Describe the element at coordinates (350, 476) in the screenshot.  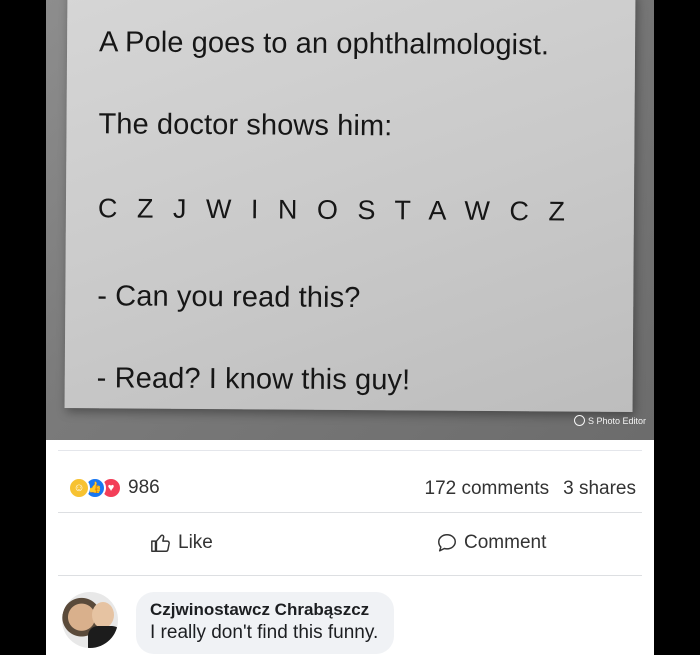
I see `post-stats: ☺ 👍 ♥ 986 172 comments 3 shares` at that location.